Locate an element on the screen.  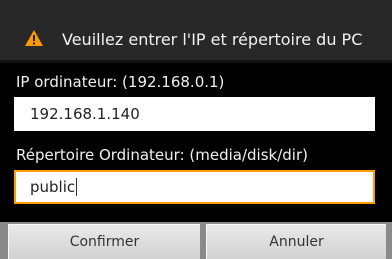
ip-input: 192.168.1.140 is located at coordinates (194, 114).